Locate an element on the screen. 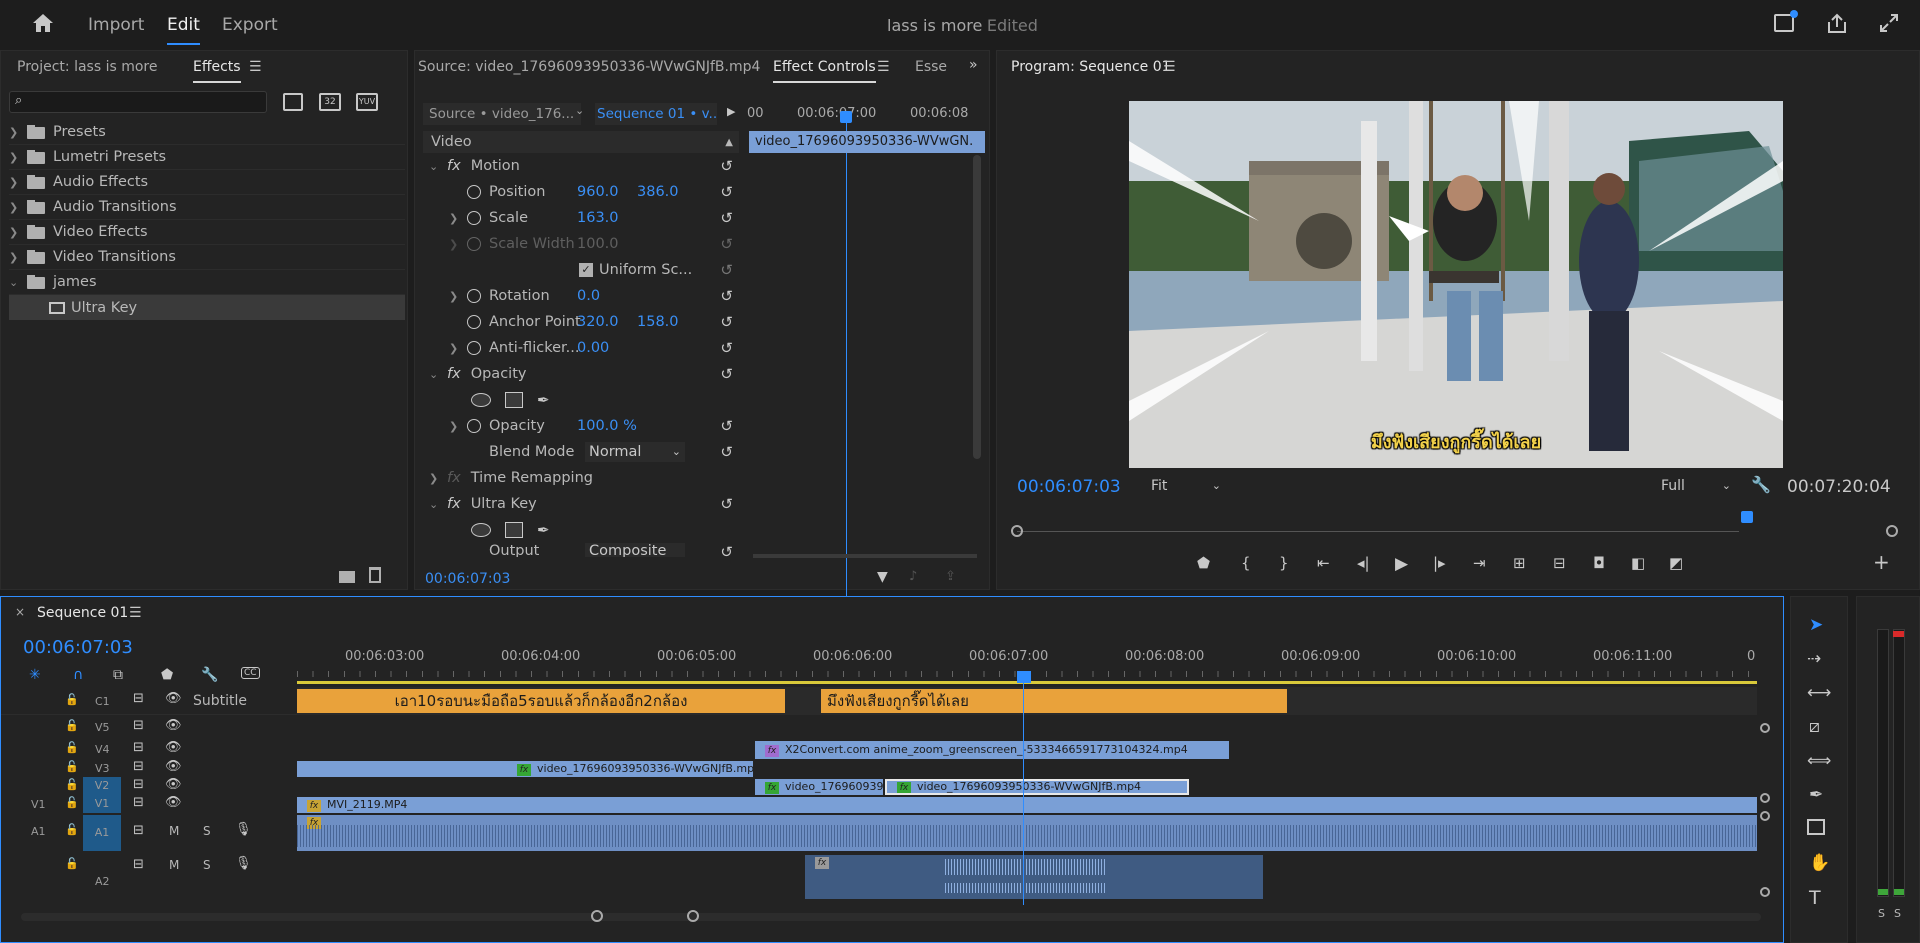 The width and height of the screenshot is (1920, 943). vr-video-icon: ◩ is located at coordinates (1676, 563).